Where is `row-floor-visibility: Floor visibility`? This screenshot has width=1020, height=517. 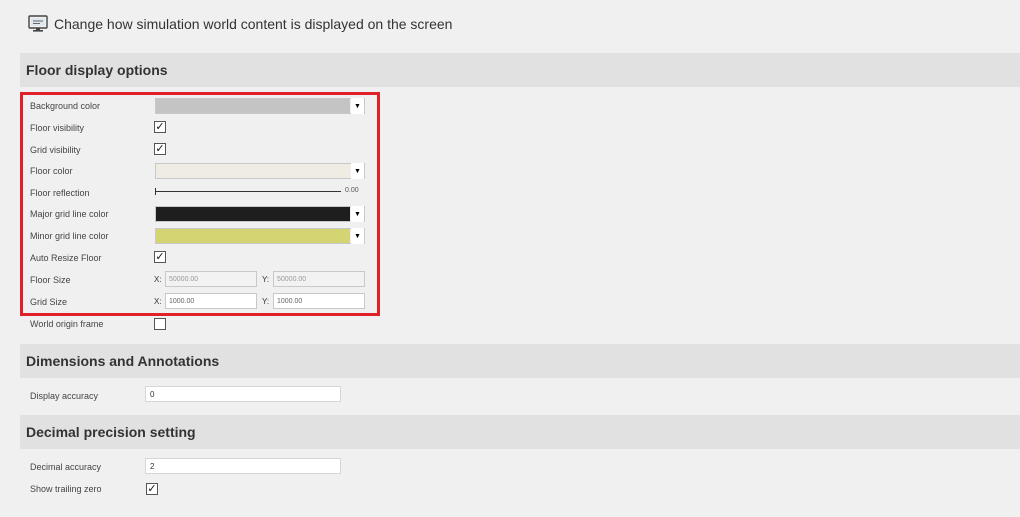 row-floor-visibility: Floor visibility is located at coordinates (57, 128).